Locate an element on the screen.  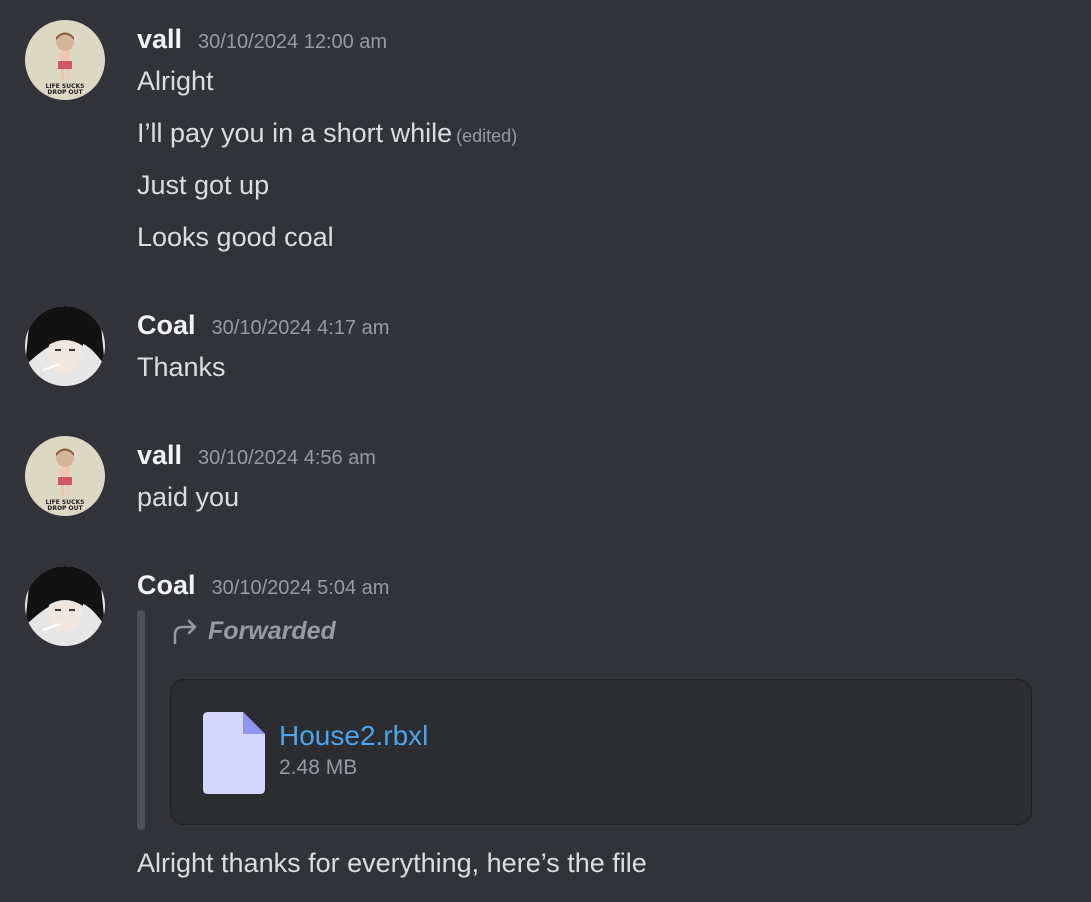
file-size: 2.48 MB is located at coordinates (318, 767).